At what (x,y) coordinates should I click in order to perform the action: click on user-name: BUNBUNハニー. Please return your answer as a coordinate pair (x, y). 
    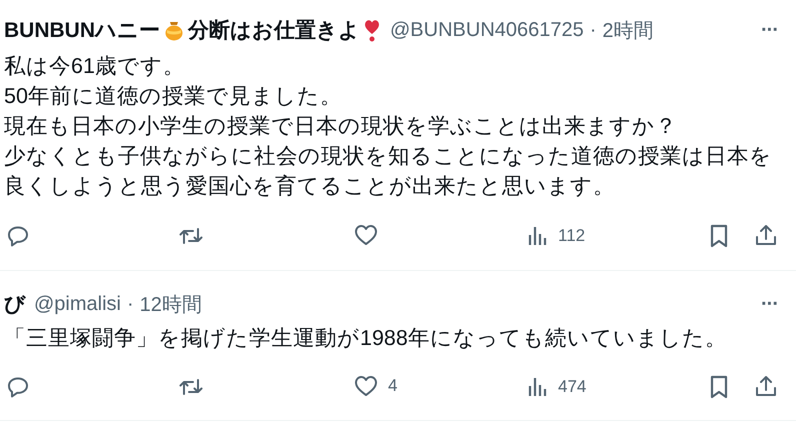
    Looking at the image, I should click on (82, 30).